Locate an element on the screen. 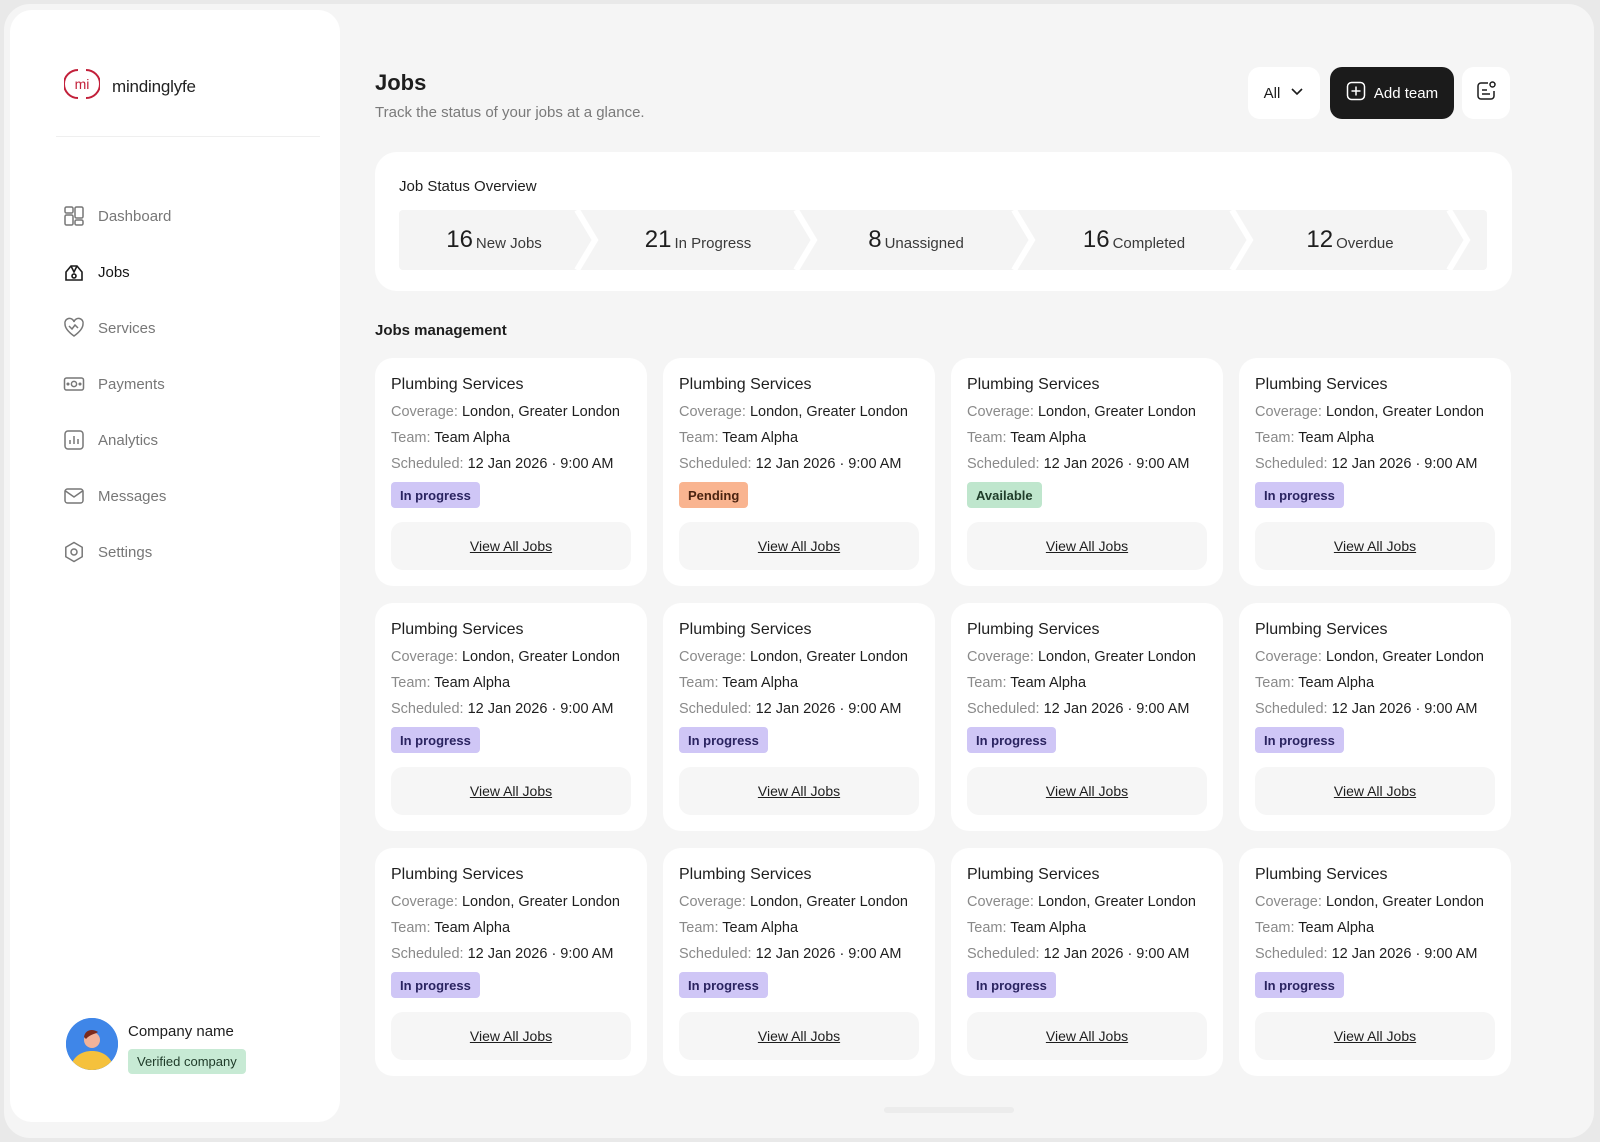 The width and height of the screenshot is (1600, 1142). status-count: 8 is located at coordinates (875, 239).